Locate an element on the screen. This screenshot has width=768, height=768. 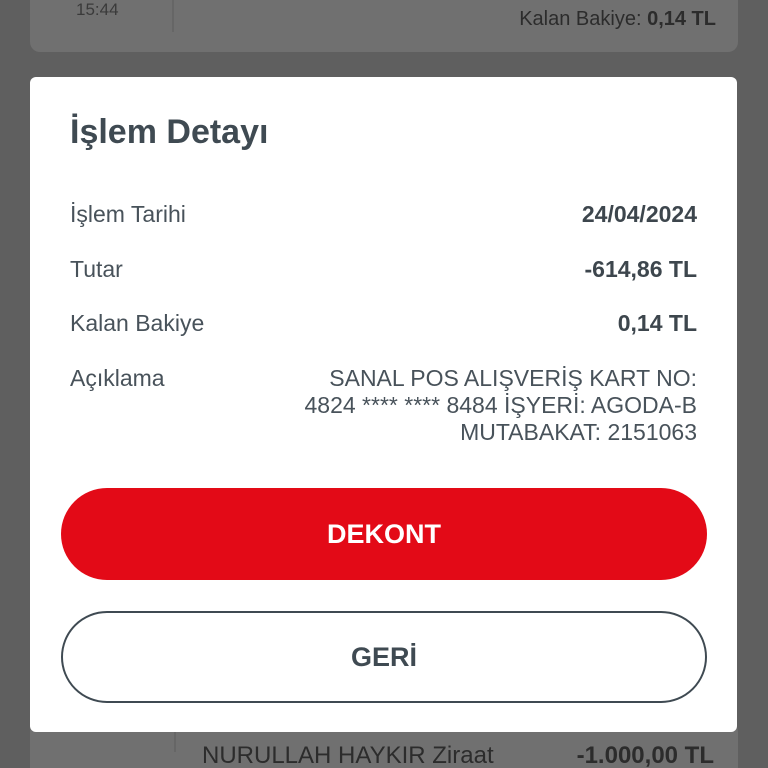
detail-row-amount: Tutar -614,86 TL is located at coordinates (383, 269).